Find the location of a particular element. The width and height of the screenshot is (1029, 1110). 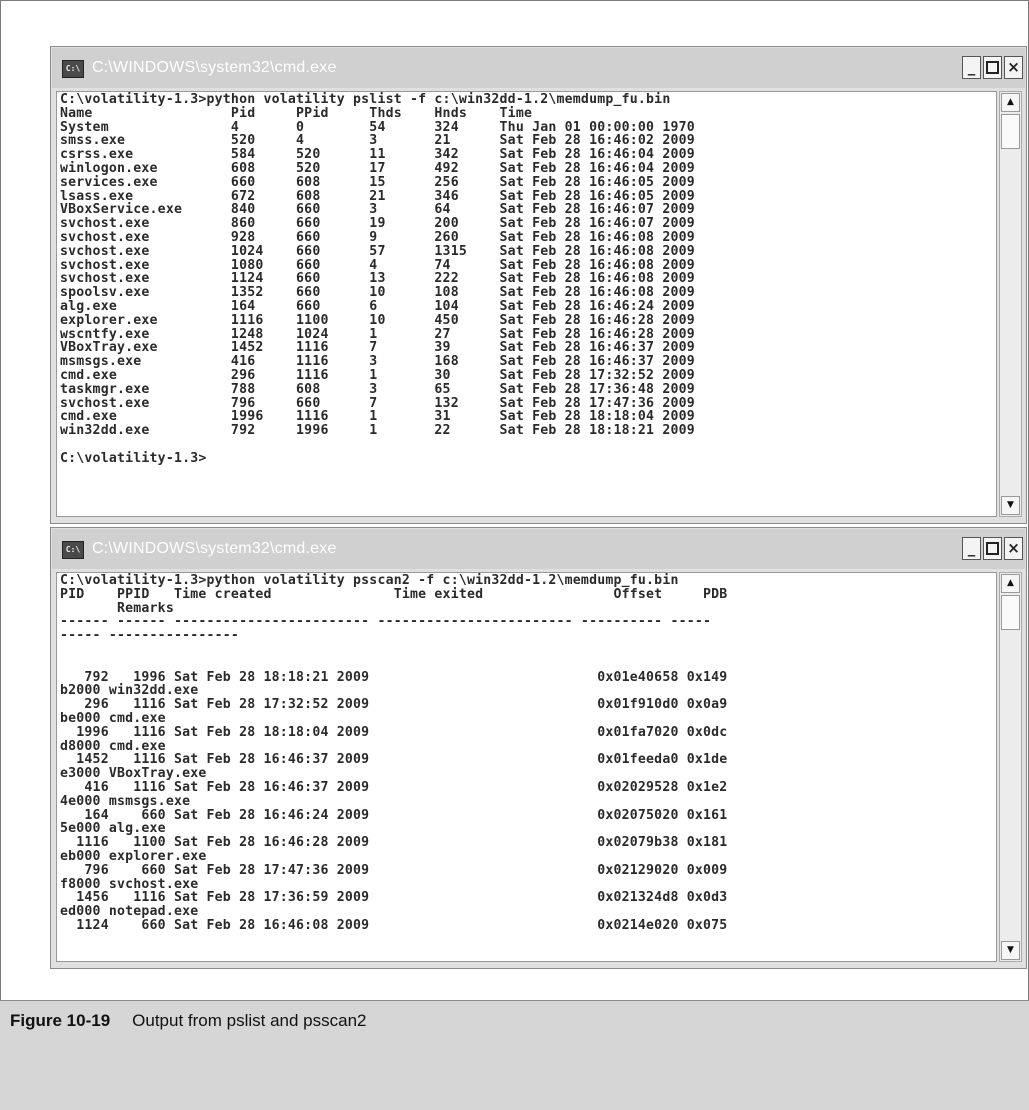

caption-label: Figure 10-19 is located at coordinates (60, 1020).